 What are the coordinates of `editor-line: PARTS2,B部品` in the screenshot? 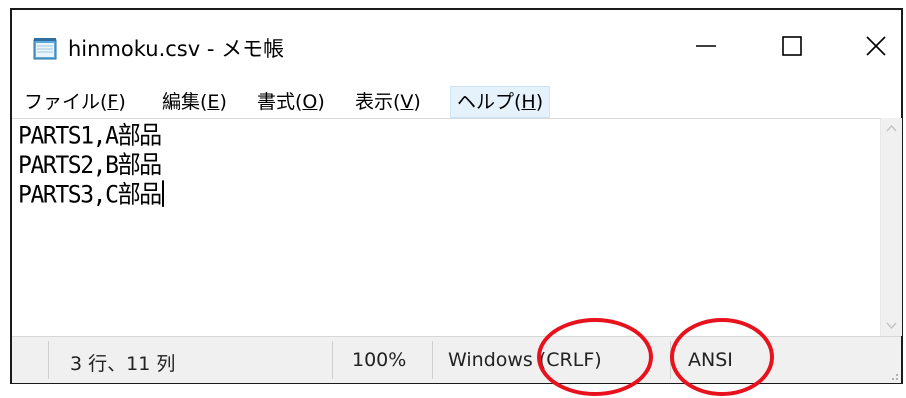 It's located at (90, 165).